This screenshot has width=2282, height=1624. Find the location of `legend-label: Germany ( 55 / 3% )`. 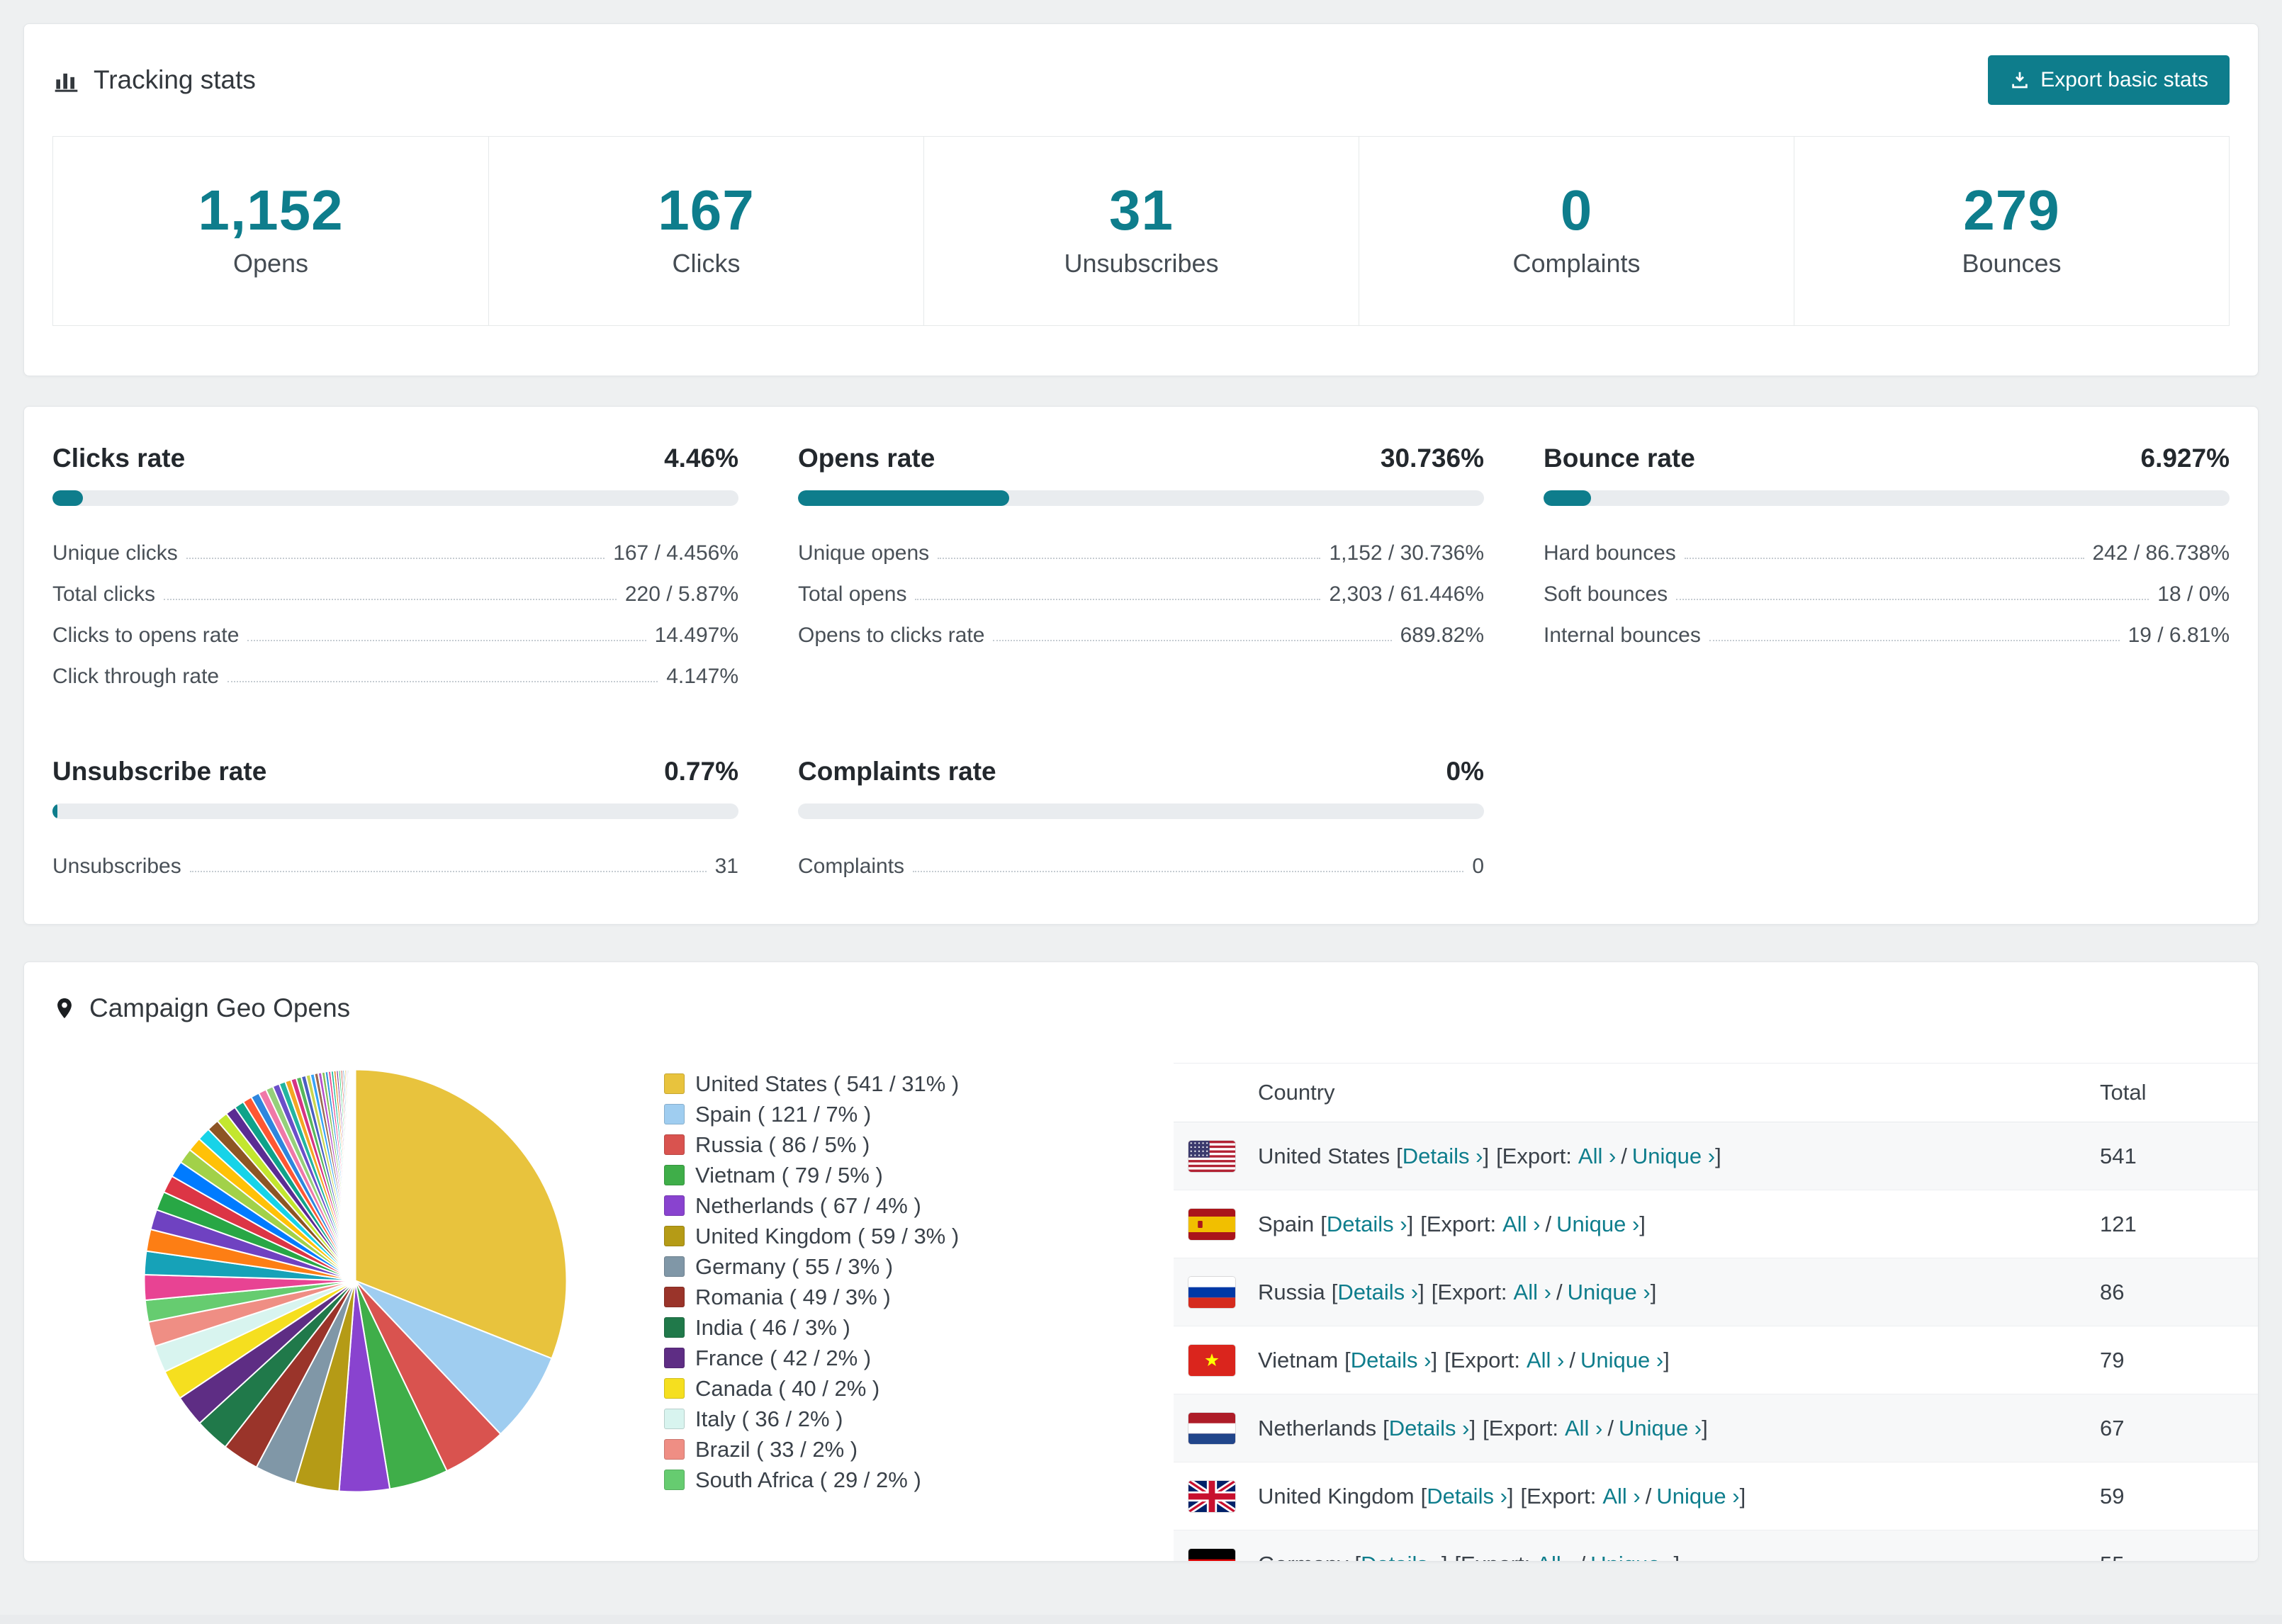

legend-label: Germany ( 55 / 3% ) is located at coordinates (795, 1266).